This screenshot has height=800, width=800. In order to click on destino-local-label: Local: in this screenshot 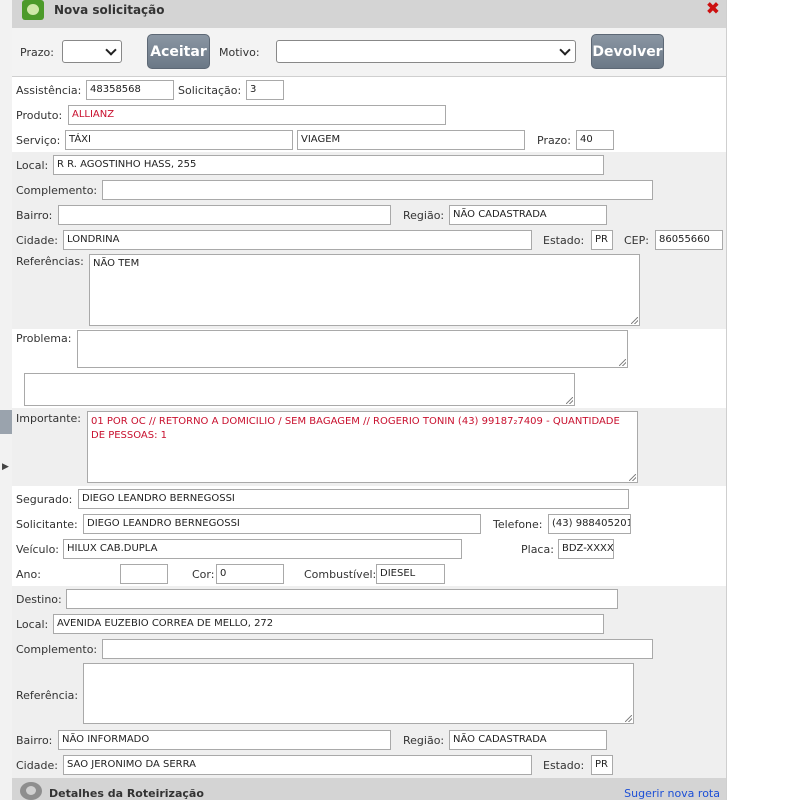, I will do `click(32, 624)`.